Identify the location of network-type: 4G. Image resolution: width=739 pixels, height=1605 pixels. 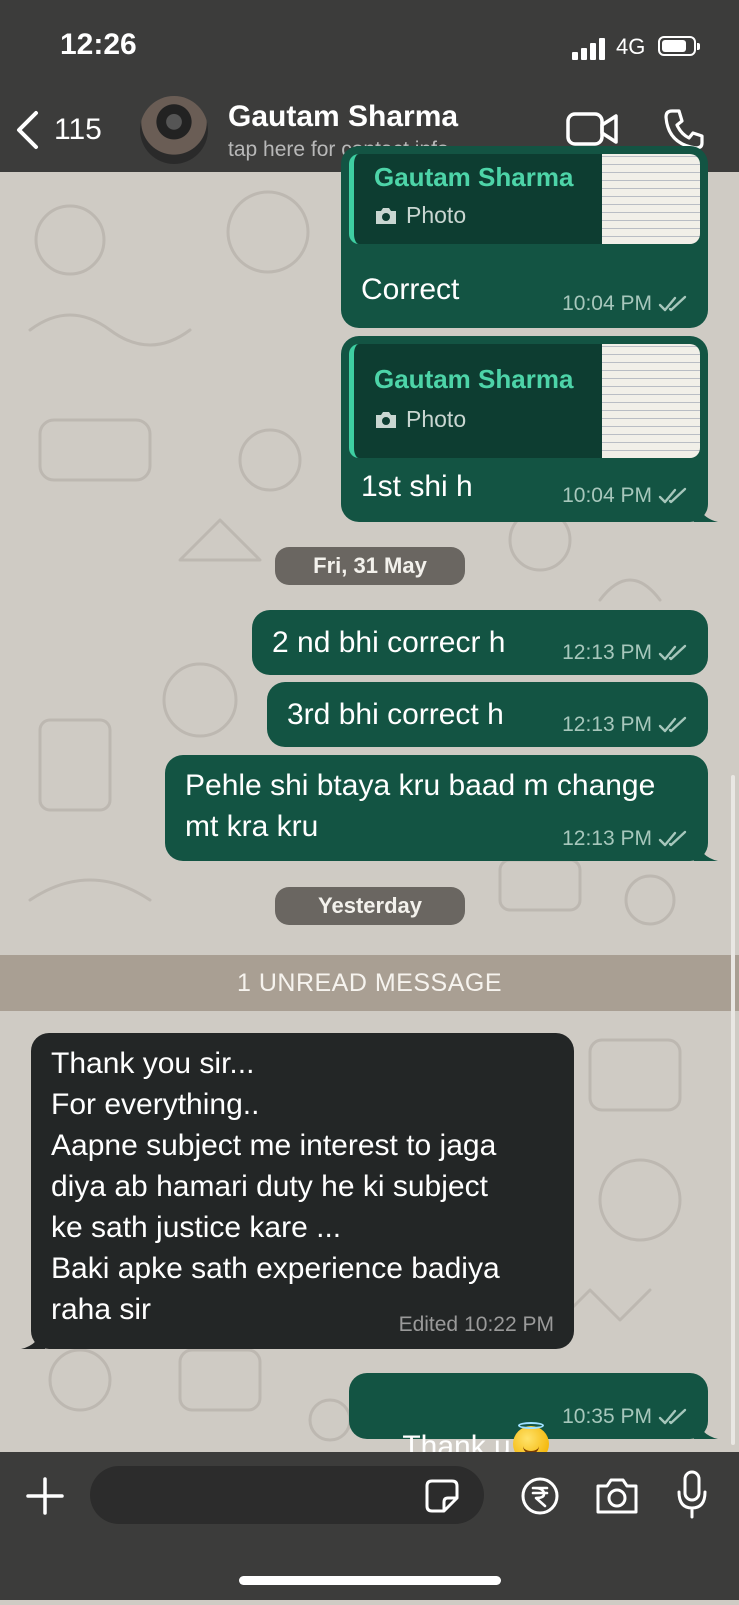
(631, 46).